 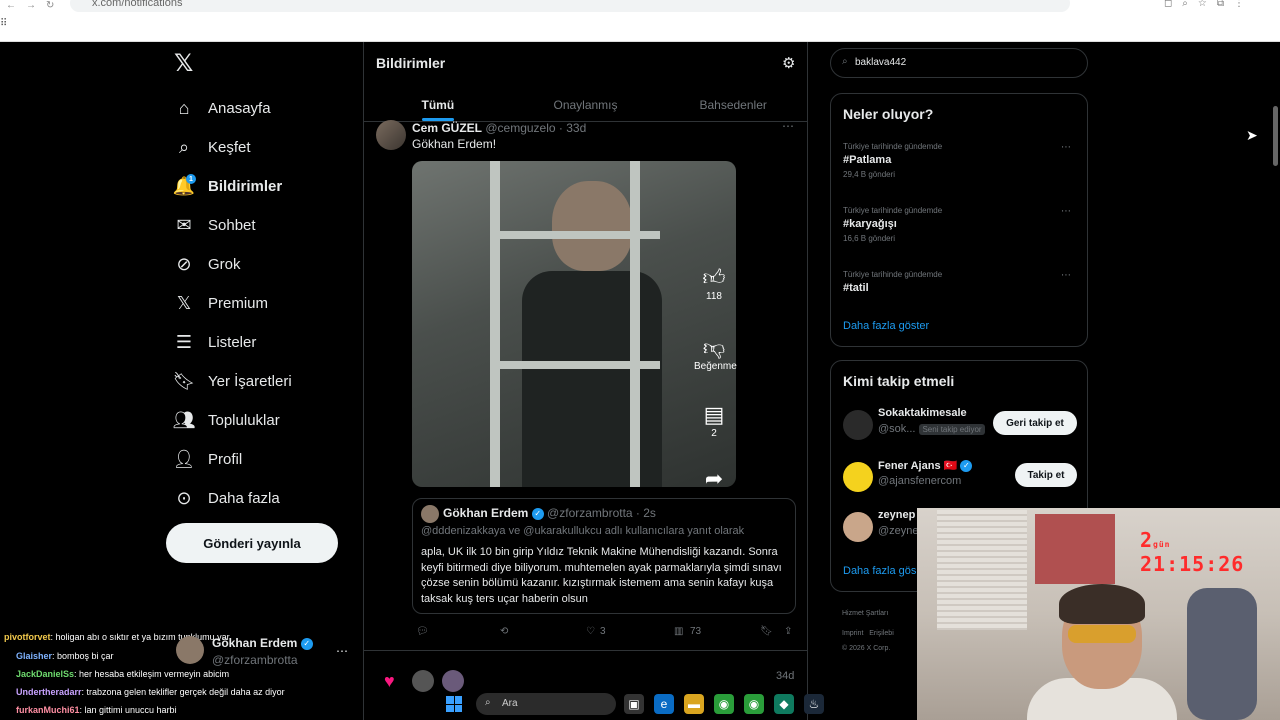 What do you see at coordinates (961, 477) in the screenshot?
I see `follow-suggestion: Fener Ajans 🇹🇷 ✓ @ajansfenercom Takip et` at bounding box center [961, 477].